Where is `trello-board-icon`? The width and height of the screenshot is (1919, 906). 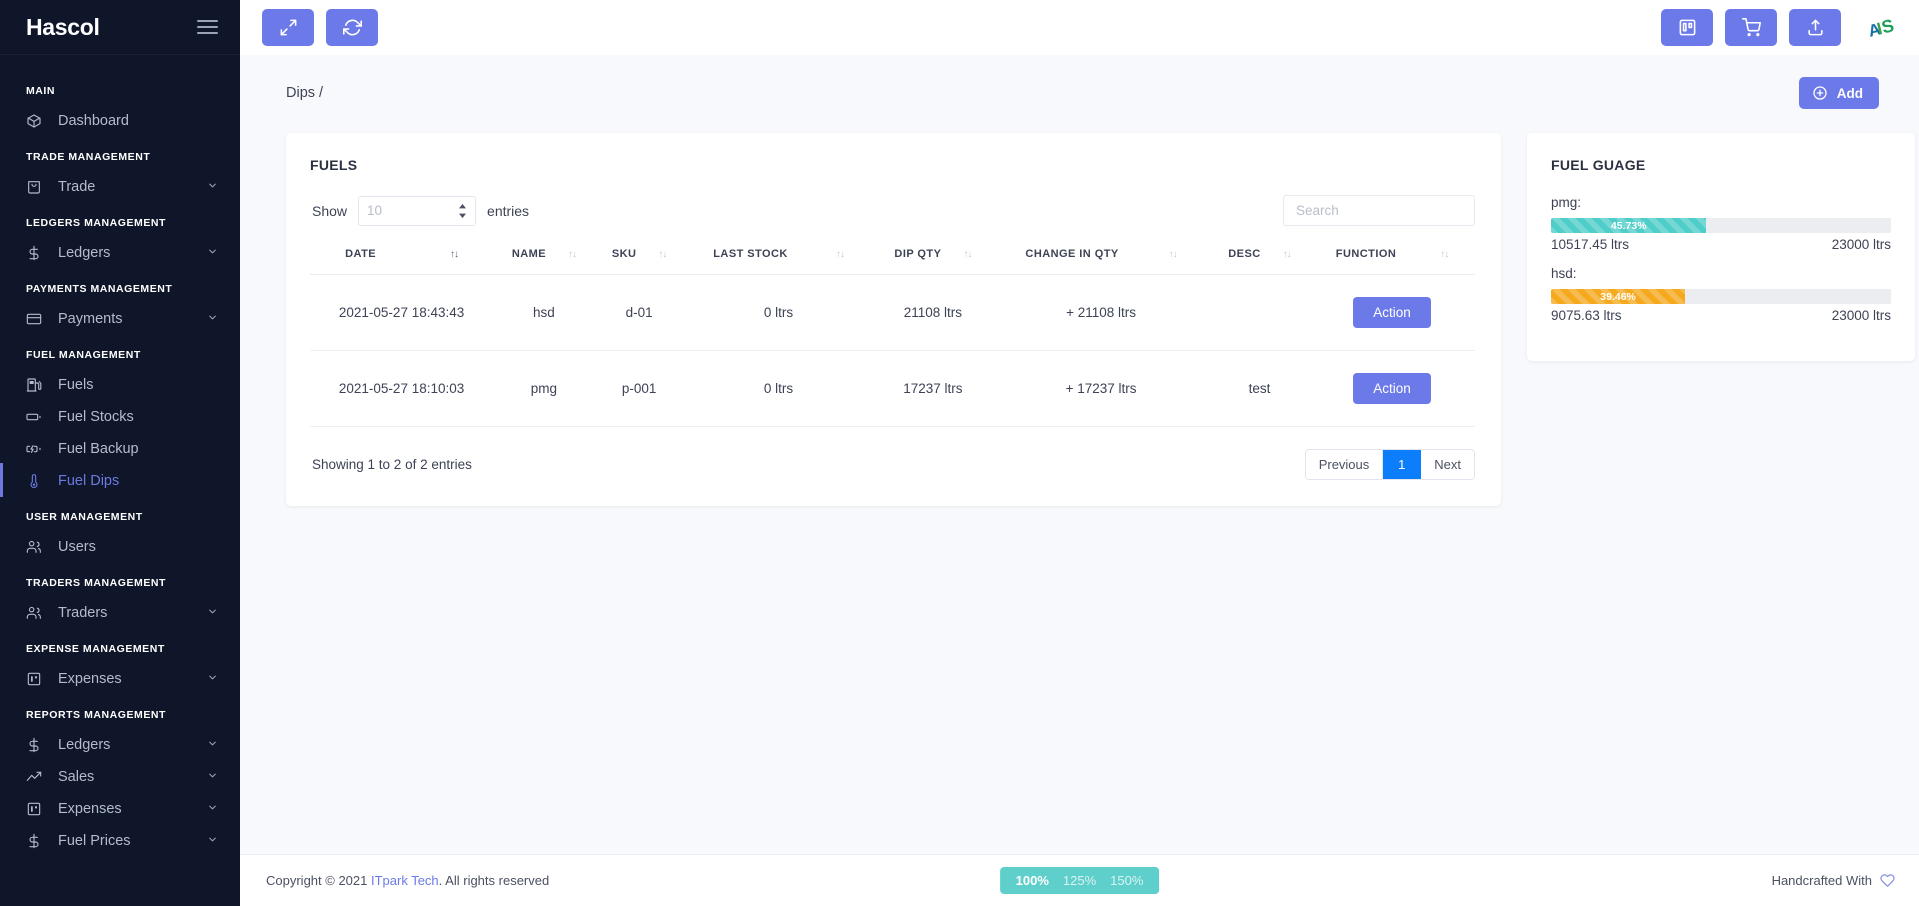
trello-board-icon is located at coordinates (1687, 27).